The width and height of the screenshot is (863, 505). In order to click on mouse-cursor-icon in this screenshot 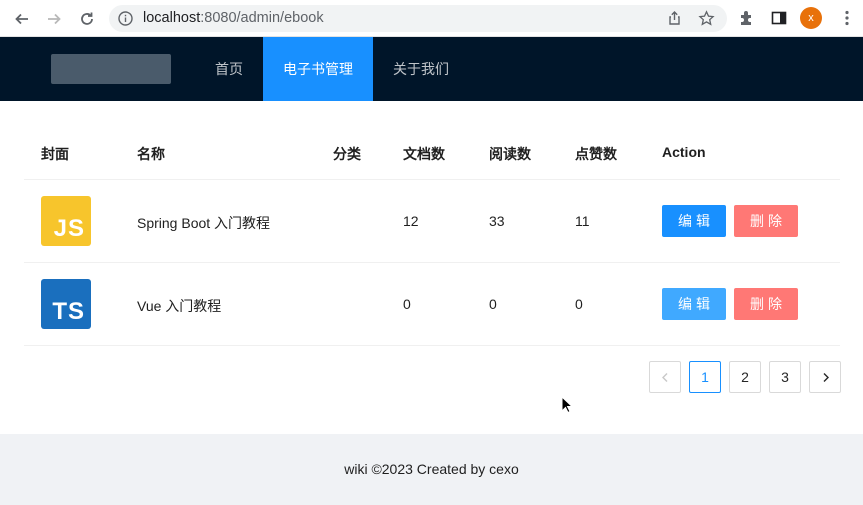, I will do `click(567, 405)`.